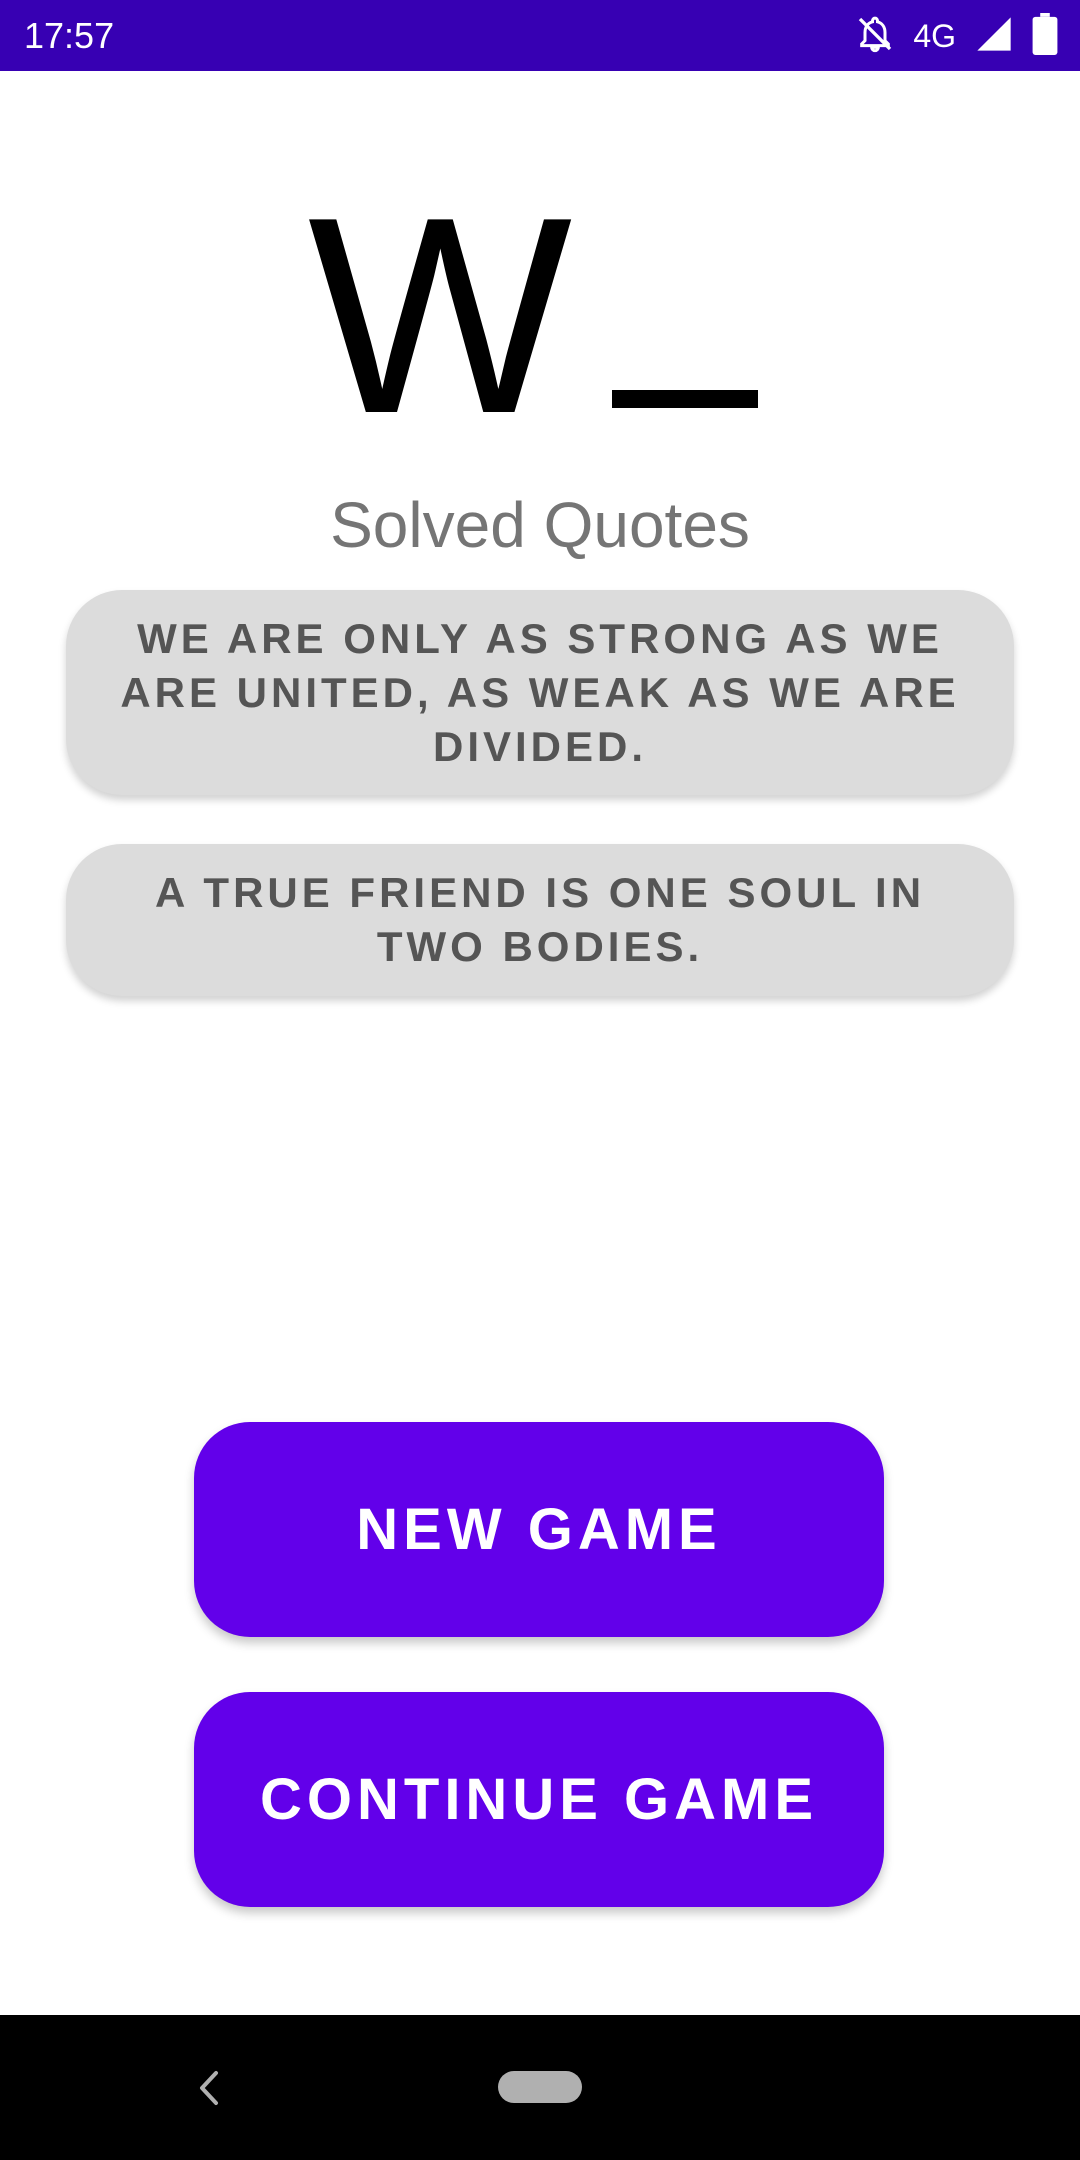 Image resolution: width=1080 pixels, height=2160 pixels. I want to click on quote-card: A TRUE FRIEND IS ONE SOUL IN TWO BODIES., so click(540, 920).